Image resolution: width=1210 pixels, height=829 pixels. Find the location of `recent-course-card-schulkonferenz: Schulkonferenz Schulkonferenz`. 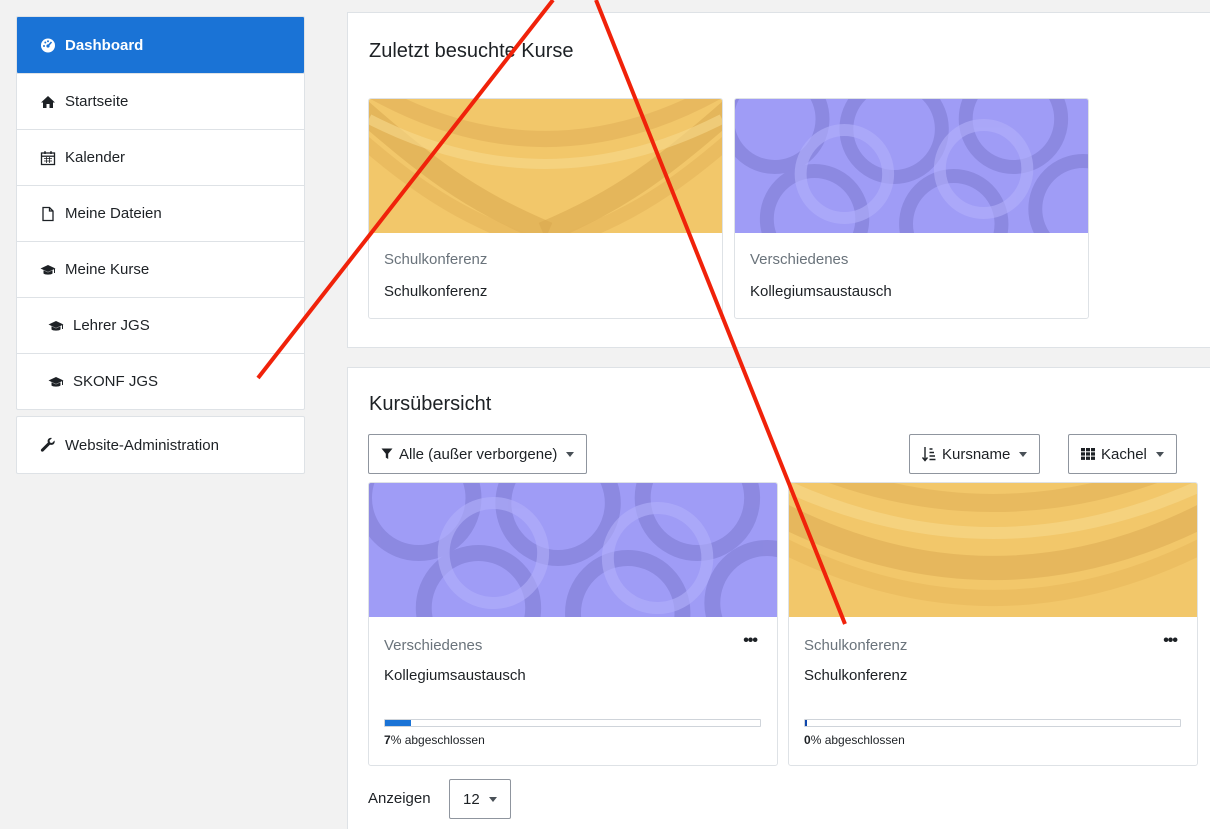

recent-course-card-schulkonferenz: Schulkonferenz Schulkonferenz is located at coordinates (545, 208).